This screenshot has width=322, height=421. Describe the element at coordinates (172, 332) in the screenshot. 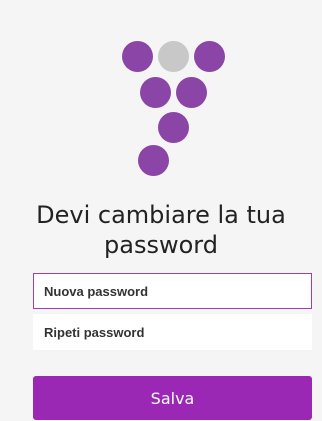

I see `repeat-password-field` at that location.